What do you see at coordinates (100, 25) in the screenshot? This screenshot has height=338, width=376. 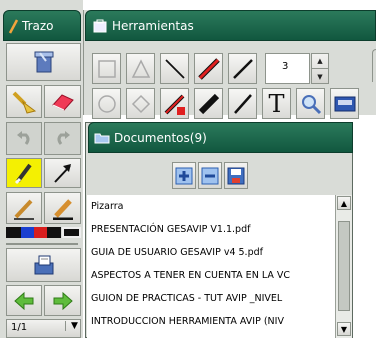 I see `toolbox-icon` at bounding box center [100, 25].